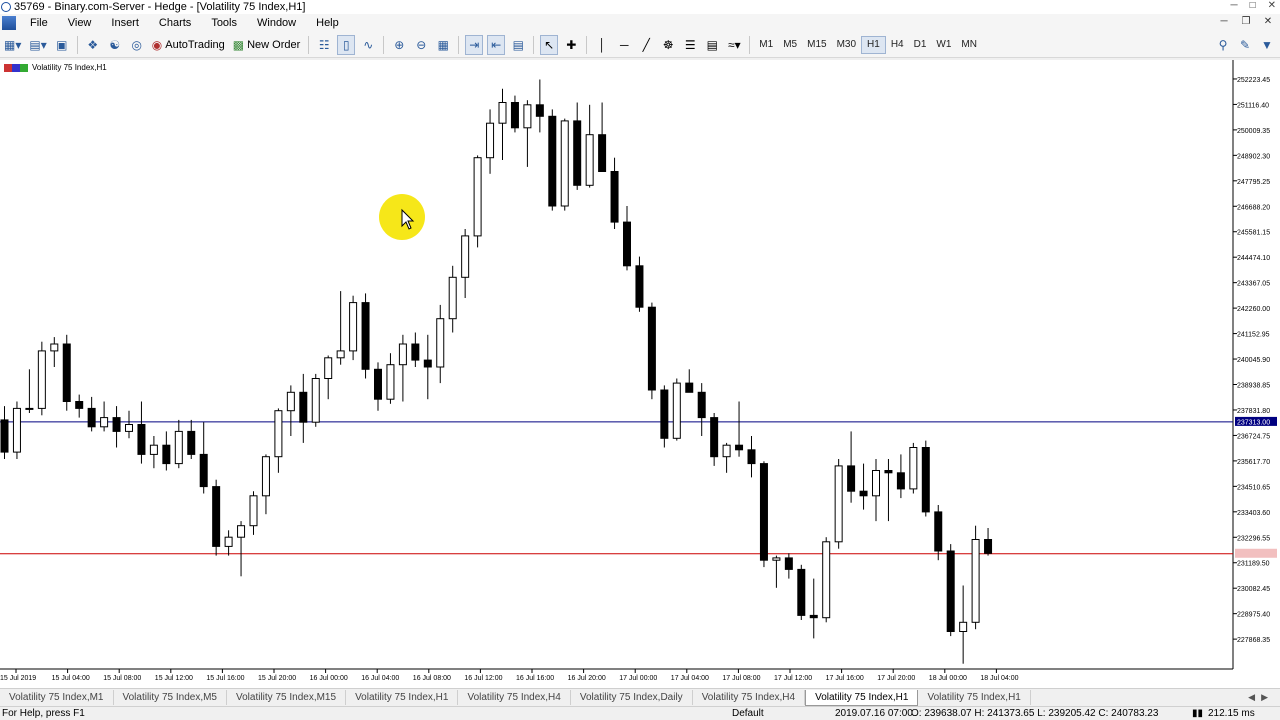 The height and width of the screenshot is (720, 1280). I want to click on chart-tab-active: Volatility 75 Index,H1, so click(862, 697).